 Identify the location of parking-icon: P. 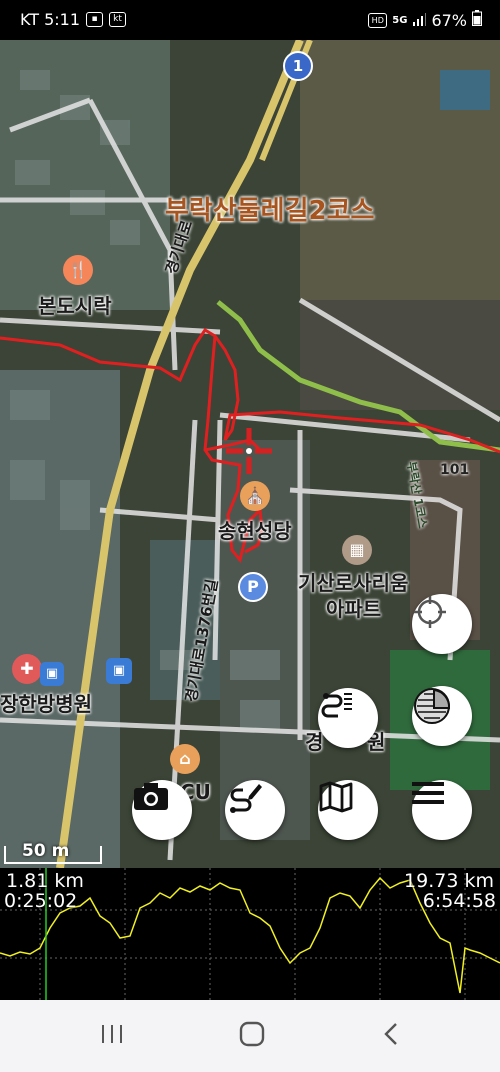
(253, 587).